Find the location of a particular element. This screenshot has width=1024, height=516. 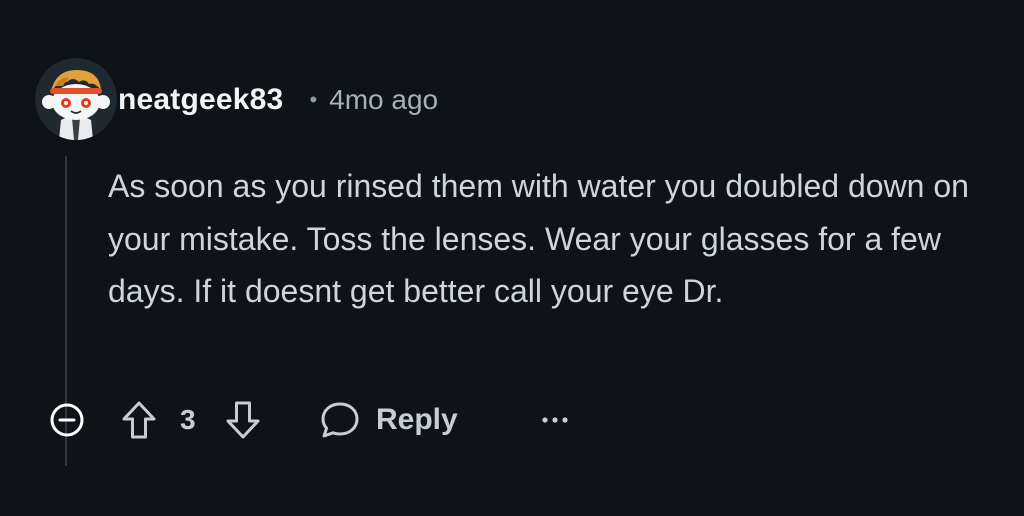

more-options-button is located at coordinates (555, 420).